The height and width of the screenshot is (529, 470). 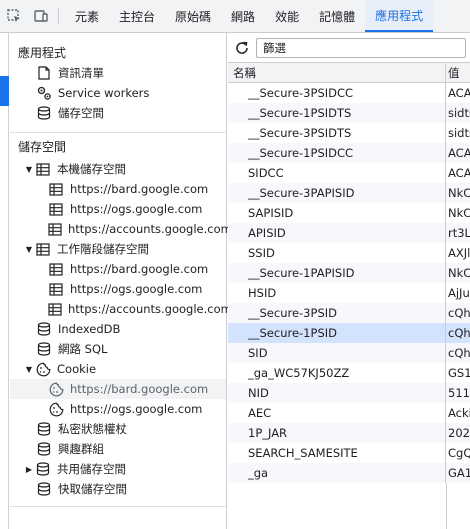 What do you see at coordinates (337, 333) in the screenshot?
I see `cookie-name-cell: __Secure-1PSID` at bounding box center [337, 333].